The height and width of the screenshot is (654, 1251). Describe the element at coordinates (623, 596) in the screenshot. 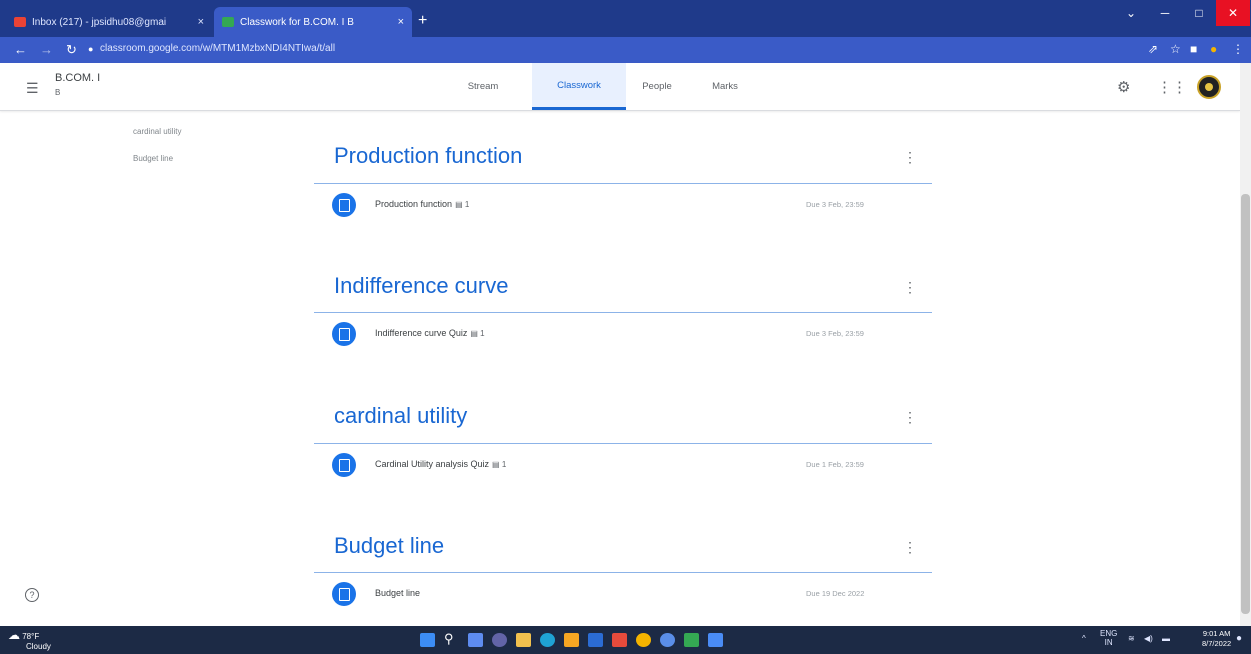

I see `list-item: Budget line Due 19 Dec 2022` at that location.